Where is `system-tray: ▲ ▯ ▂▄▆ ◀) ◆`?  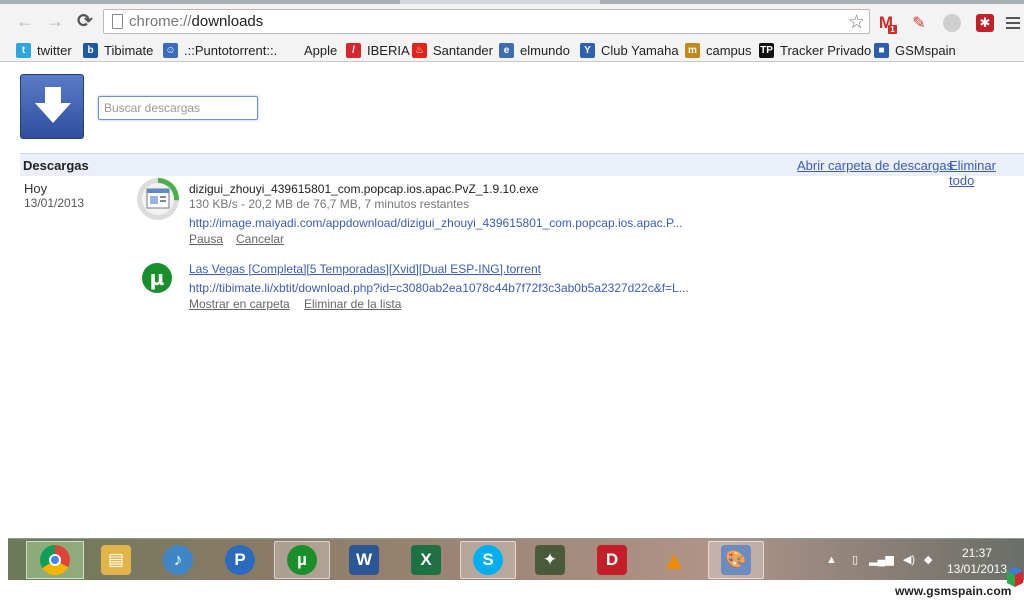
system-tray: ▲ ▯ ▂▄▆ ◀) ◆ is located at coordinates (879, 559).